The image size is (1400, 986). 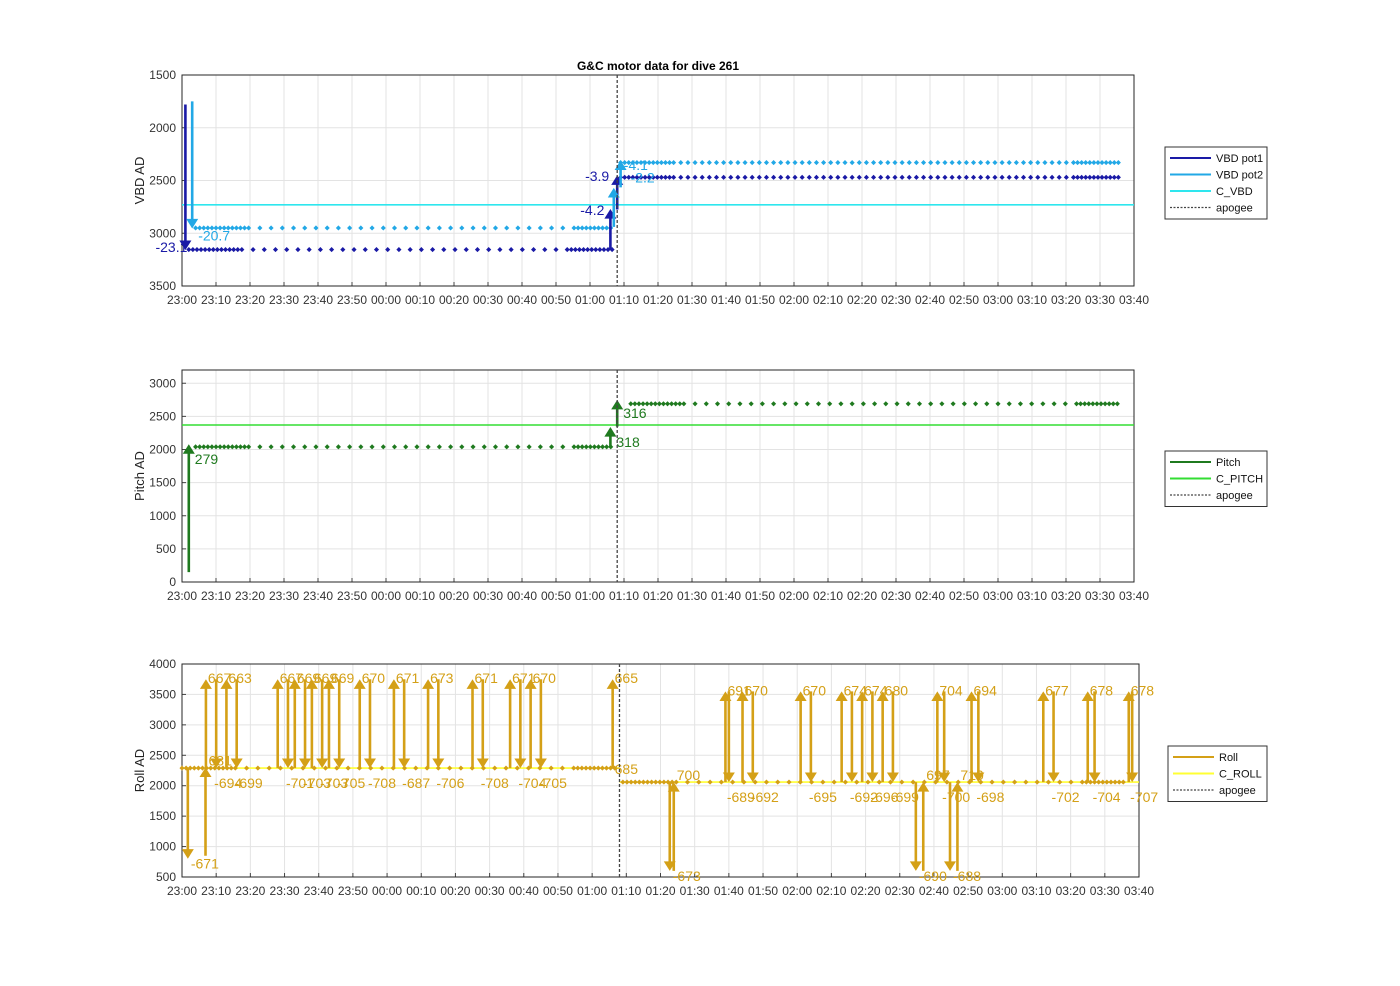 What do you see at coordinates (1237, 791) in the screenshot?
I see `roll-legend-label: apogee` at bounding box center [1237, 791].